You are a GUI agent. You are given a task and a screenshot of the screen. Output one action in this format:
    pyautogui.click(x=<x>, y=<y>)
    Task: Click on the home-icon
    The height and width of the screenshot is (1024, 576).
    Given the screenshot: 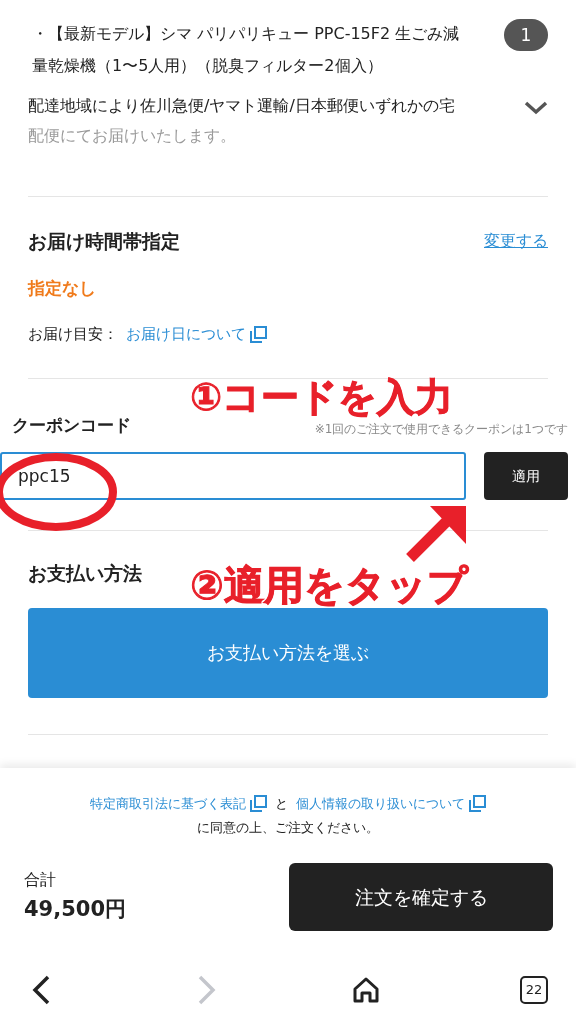 What is the action you would take?
    pyautogui.click(x=366, y=990)
    